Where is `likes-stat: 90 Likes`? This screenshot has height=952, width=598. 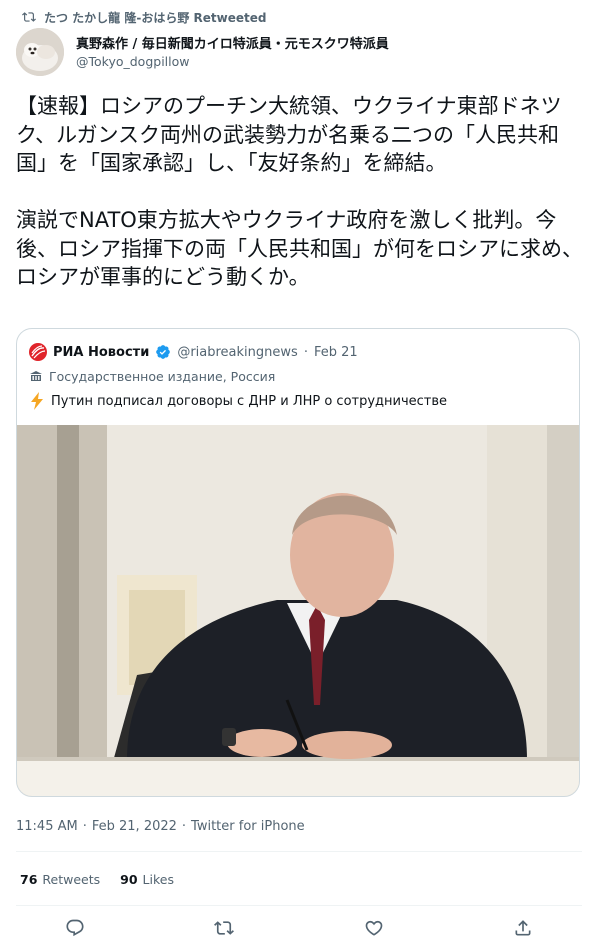
likes-stat: 90 Likes is located at coordinates (147, 879).